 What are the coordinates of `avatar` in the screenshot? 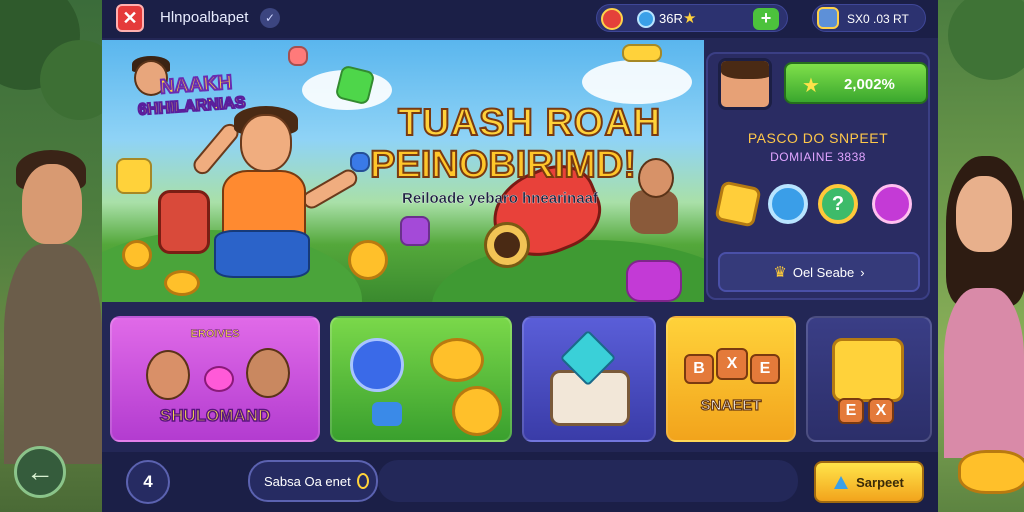 It's located at (745, 84).